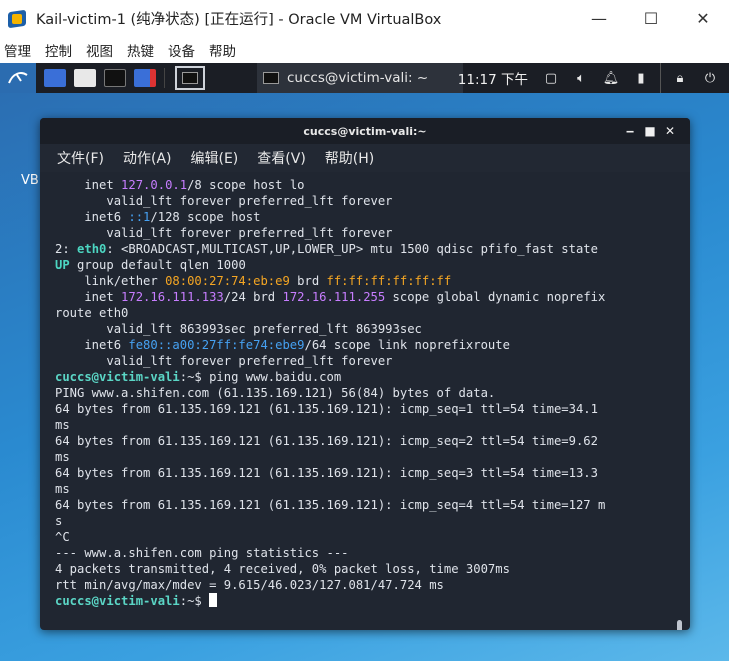  I want to click on terminal-text: :~$, so click(194, 601).